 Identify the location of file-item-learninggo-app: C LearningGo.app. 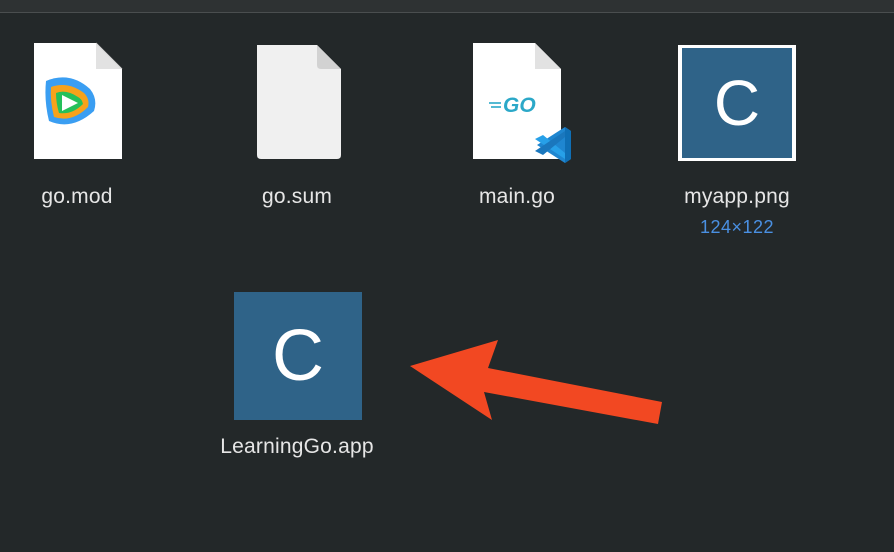
(297, 380).